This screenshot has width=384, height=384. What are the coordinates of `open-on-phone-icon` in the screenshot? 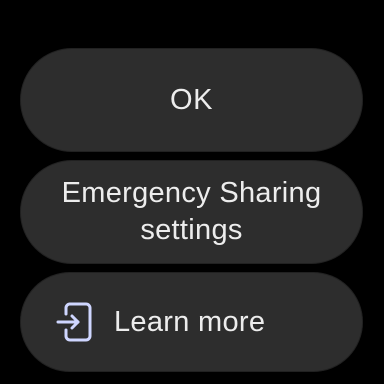 It's located at (76, 322).